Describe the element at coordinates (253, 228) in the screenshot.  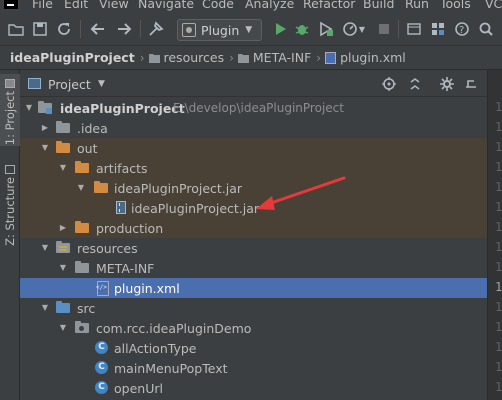
I see `tree-row-production: ▶ production` at that location.